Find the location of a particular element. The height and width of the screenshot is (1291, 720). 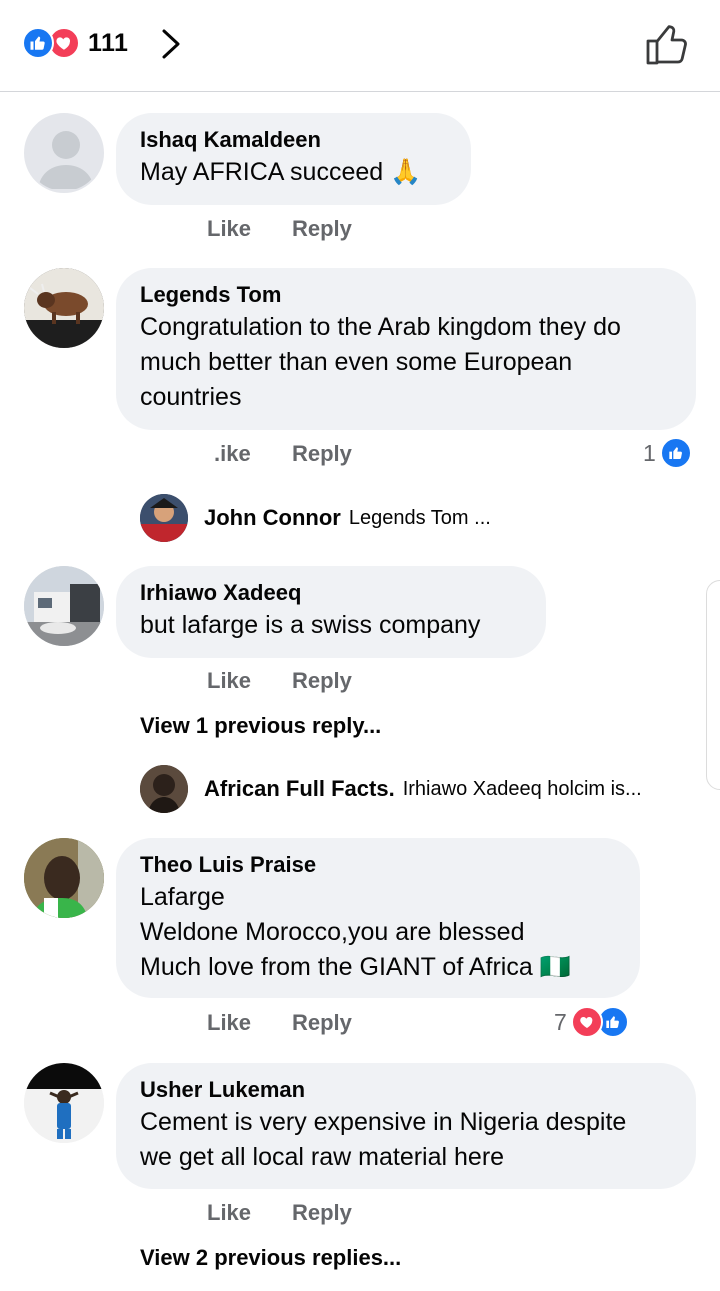

comment-reaction-count: 1 is located at coordinates (667, 453).